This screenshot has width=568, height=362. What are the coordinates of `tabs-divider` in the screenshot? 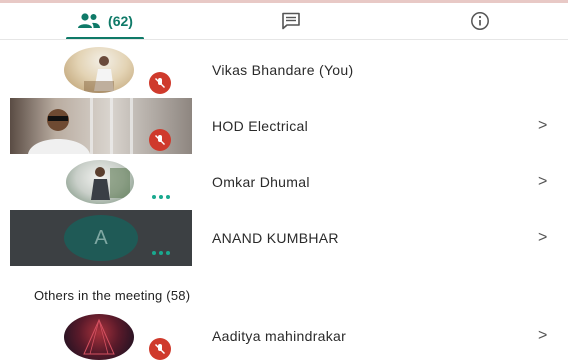 It's located at (284, 39).